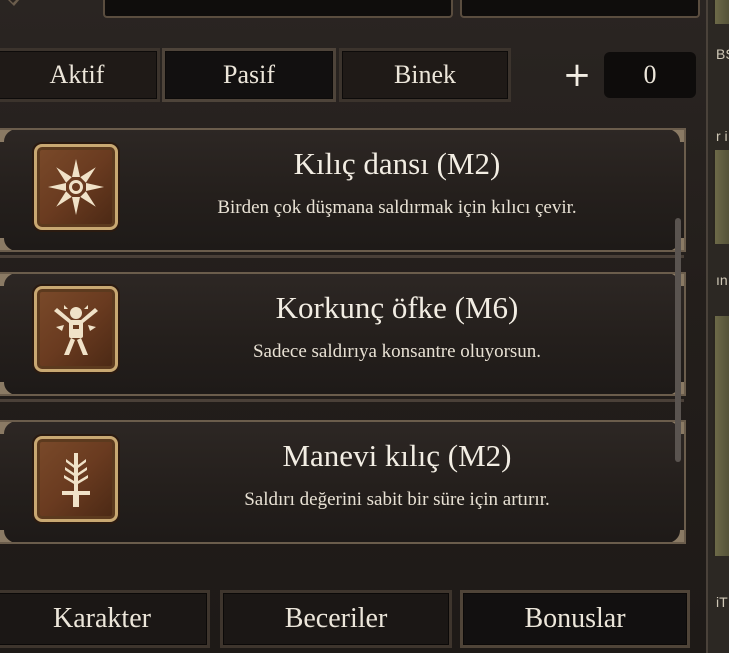 This screenshot has width=729, height=653. What do you see at coordinates (397, 307) in the screenshot?
I see `skill-title: Korkunç öfke (M6)` at bounding box center [397, 307].